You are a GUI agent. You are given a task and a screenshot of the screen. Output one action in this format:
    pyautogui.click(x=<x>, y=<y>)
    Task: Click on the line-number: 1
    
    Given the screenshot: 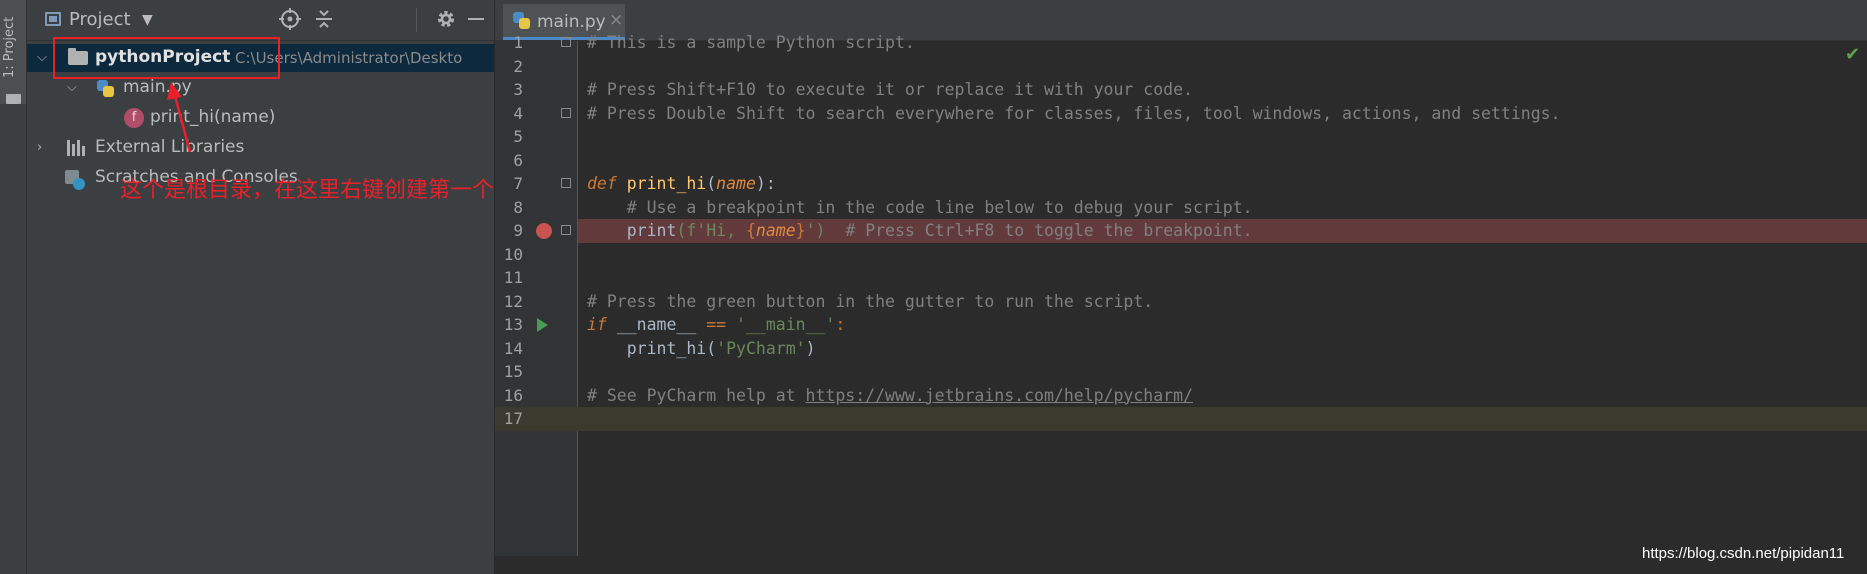 What is the action you would take?
    pyautogui.click(x=518, y=42)
    